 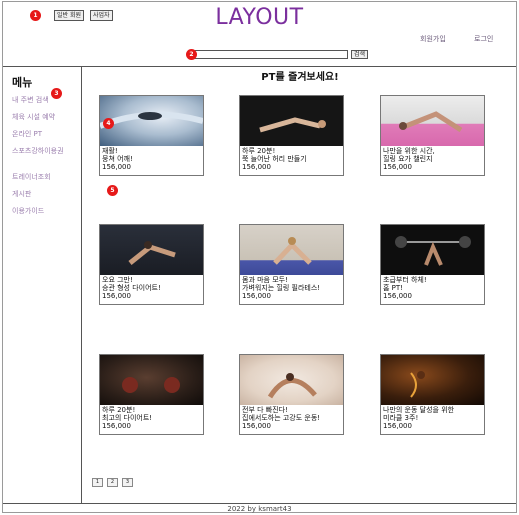 I want to click on swimmer-photo, so click(x=151, y=121).